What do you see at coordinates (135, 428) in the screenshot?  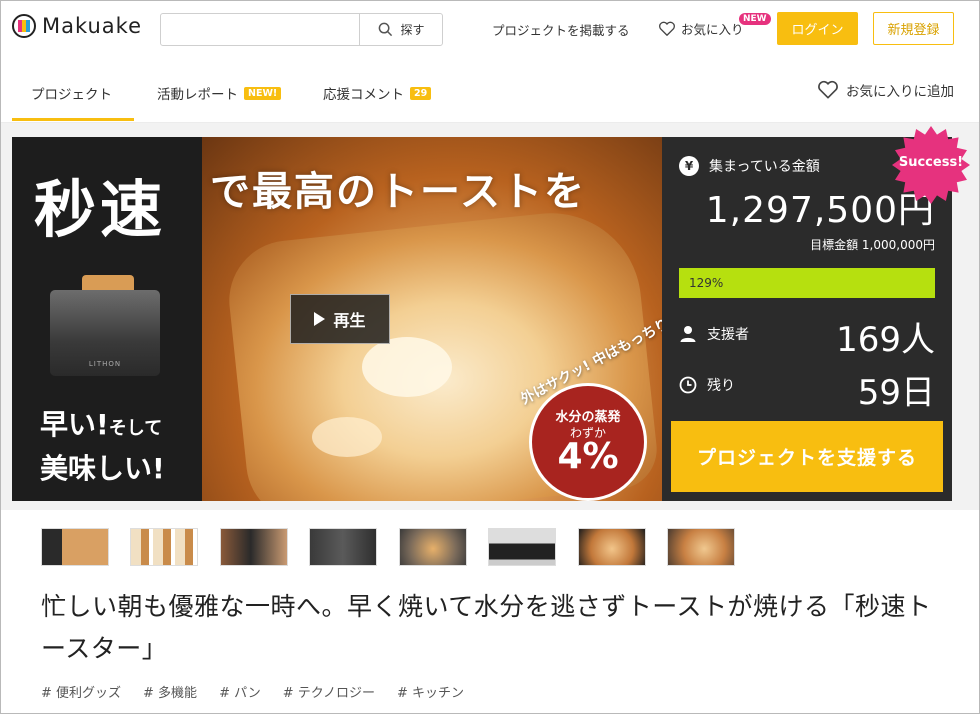 I see `caption-and: そして` at bounding box center [135, 428].